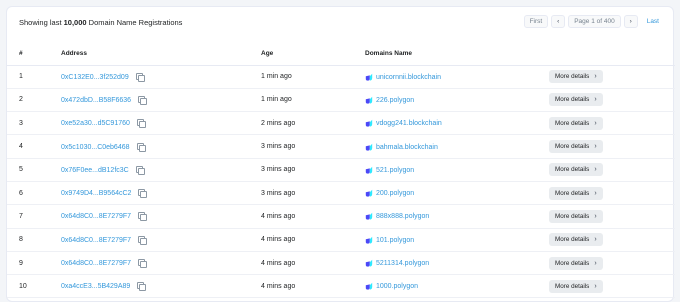 The width and height of the screenshot is (680, 302). I want to click on address-link: 0x9749D4...B9564cC2, so click(96, 193).